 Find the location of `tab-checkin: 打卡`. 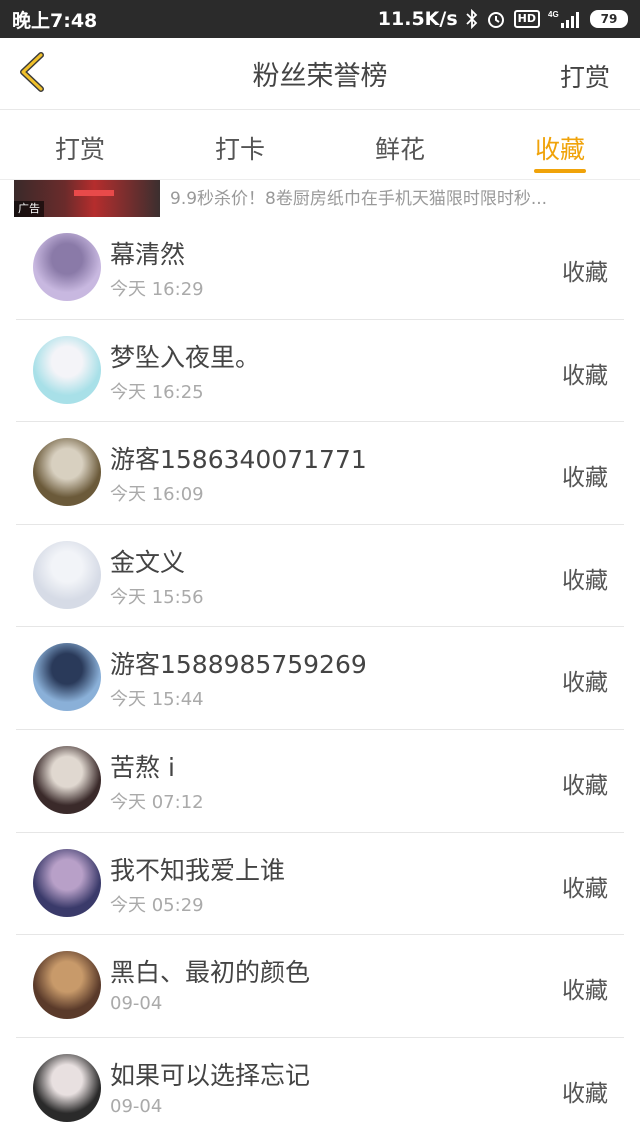

tab-checkin: 打卡 is located at coordinates (240, 145).